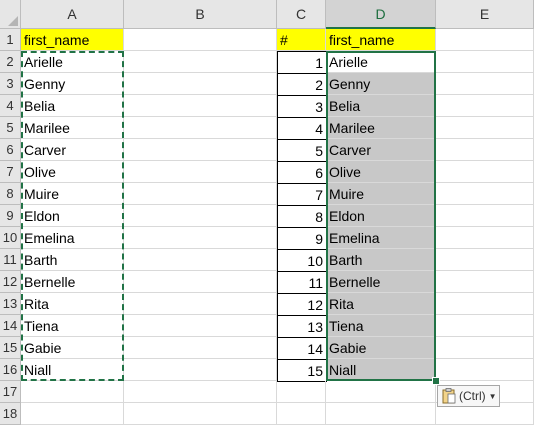  What do you see at coordinates (381, 348) in the screenshot?
I see `cell-d-name: Gabie` at bounding box center [381, 348].